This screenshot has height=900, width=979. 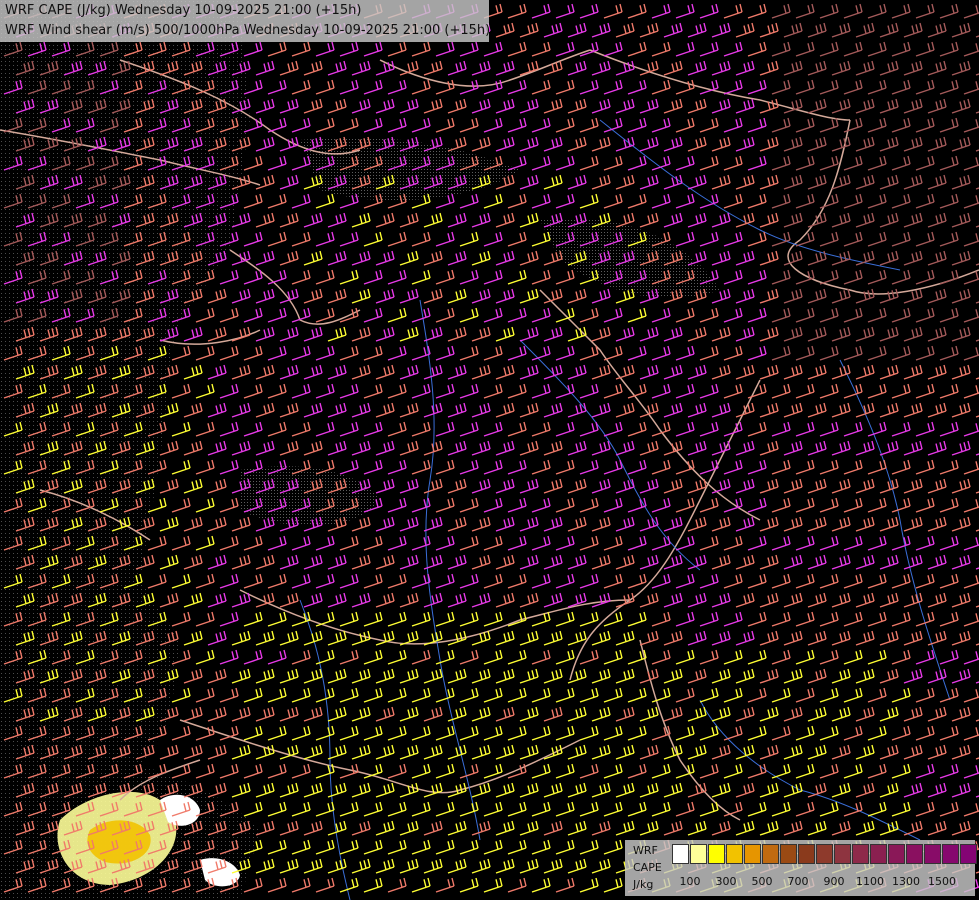 What do you see at coordinates (906, 881) in the screenshot?
I see `legend-tick-label: 1300` at bounding box center [906, 881].